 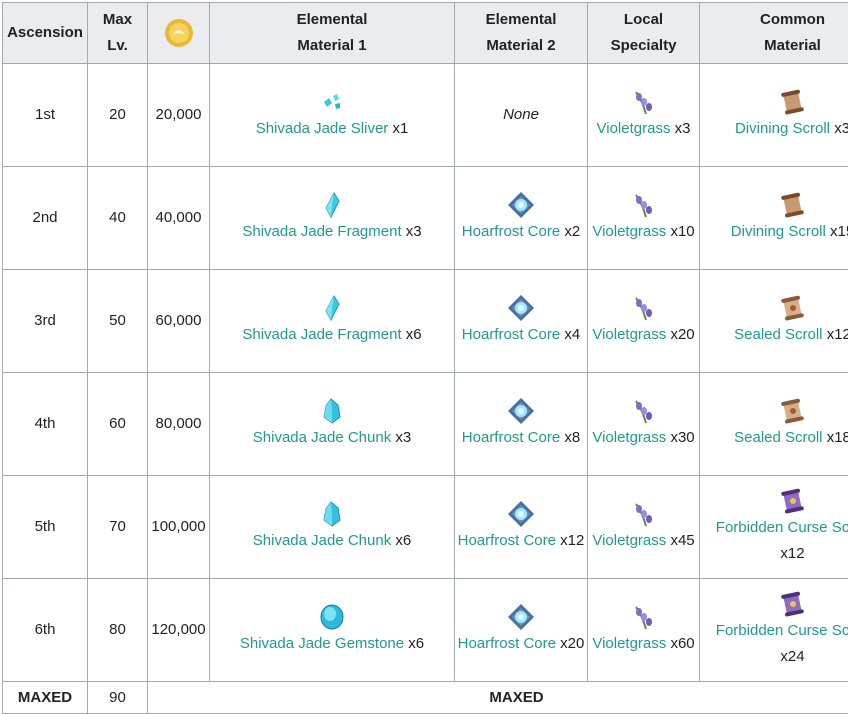 I want to click on ascension-cell: 2nd, so click(x=45, y=218).